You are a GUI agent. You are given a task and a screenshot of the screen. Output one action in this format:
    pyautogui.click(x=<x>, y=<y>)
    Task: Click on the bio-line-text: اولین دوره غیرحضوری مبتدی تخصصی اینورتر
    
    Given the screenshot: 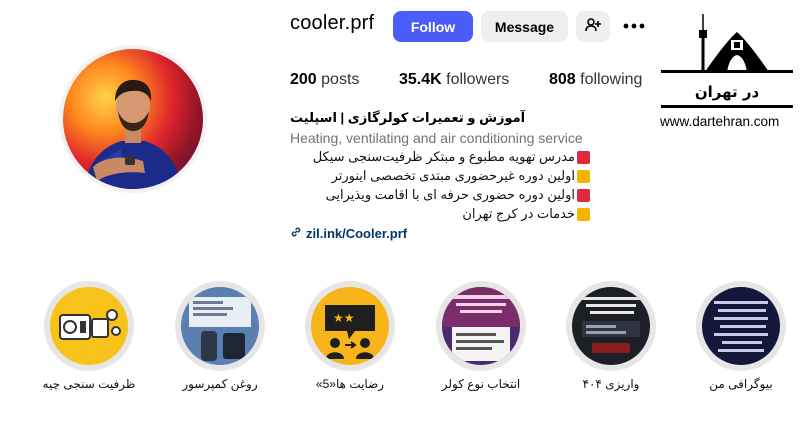 What is the action you would take?
    pyautogui.click(x=453, y=175)
    